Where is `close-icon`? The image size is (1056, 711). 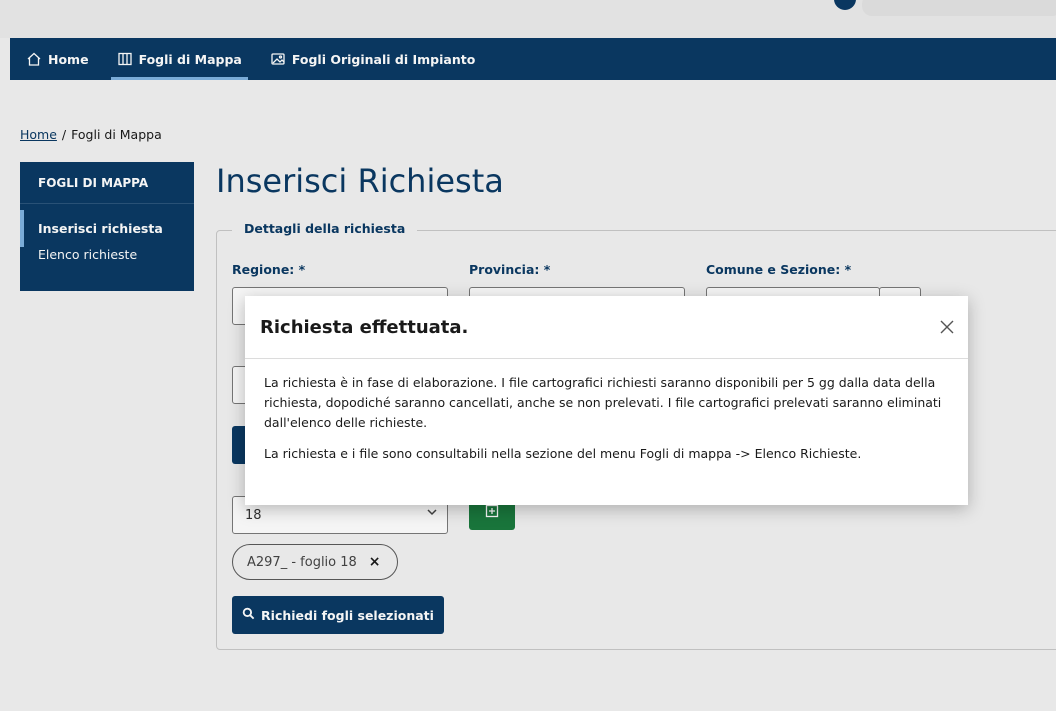
close-icon is located at coordinates (947, 327).